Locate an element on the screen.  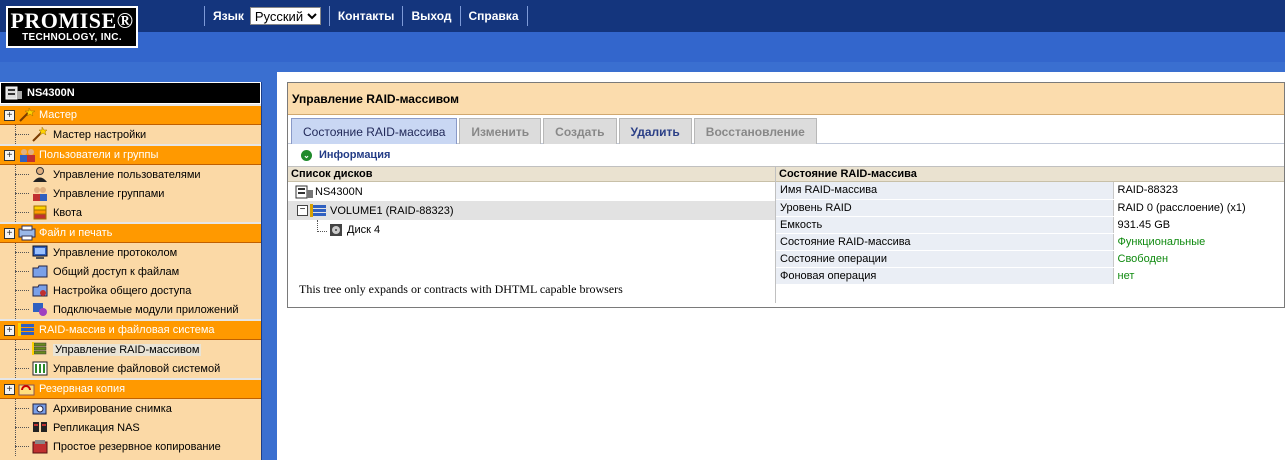
setup-wizard-icon is located at coordinates (40, 134).